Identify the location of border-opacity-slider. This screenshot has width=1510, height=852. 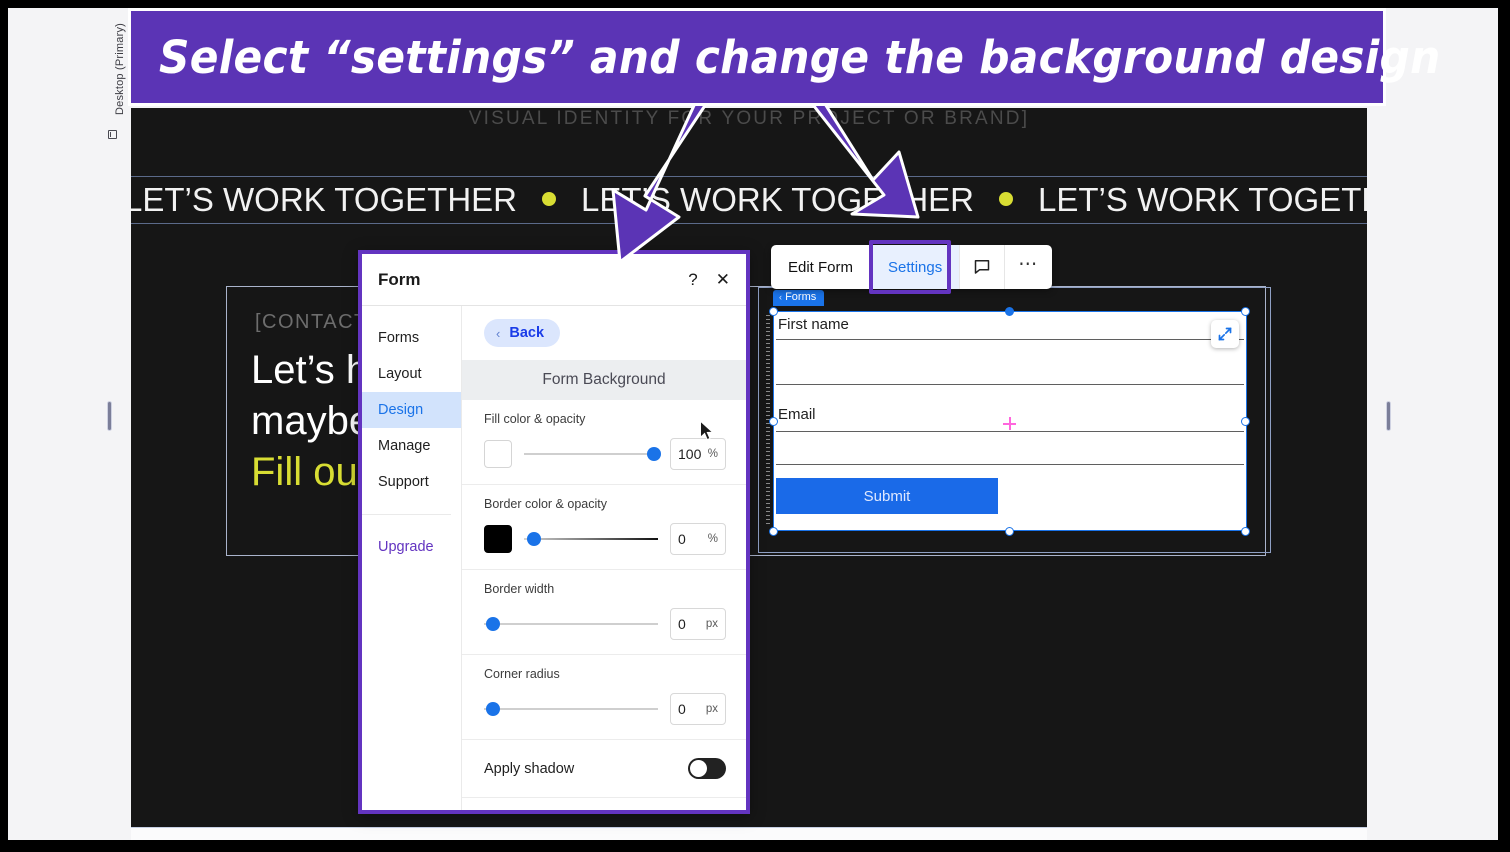
(591, 539).